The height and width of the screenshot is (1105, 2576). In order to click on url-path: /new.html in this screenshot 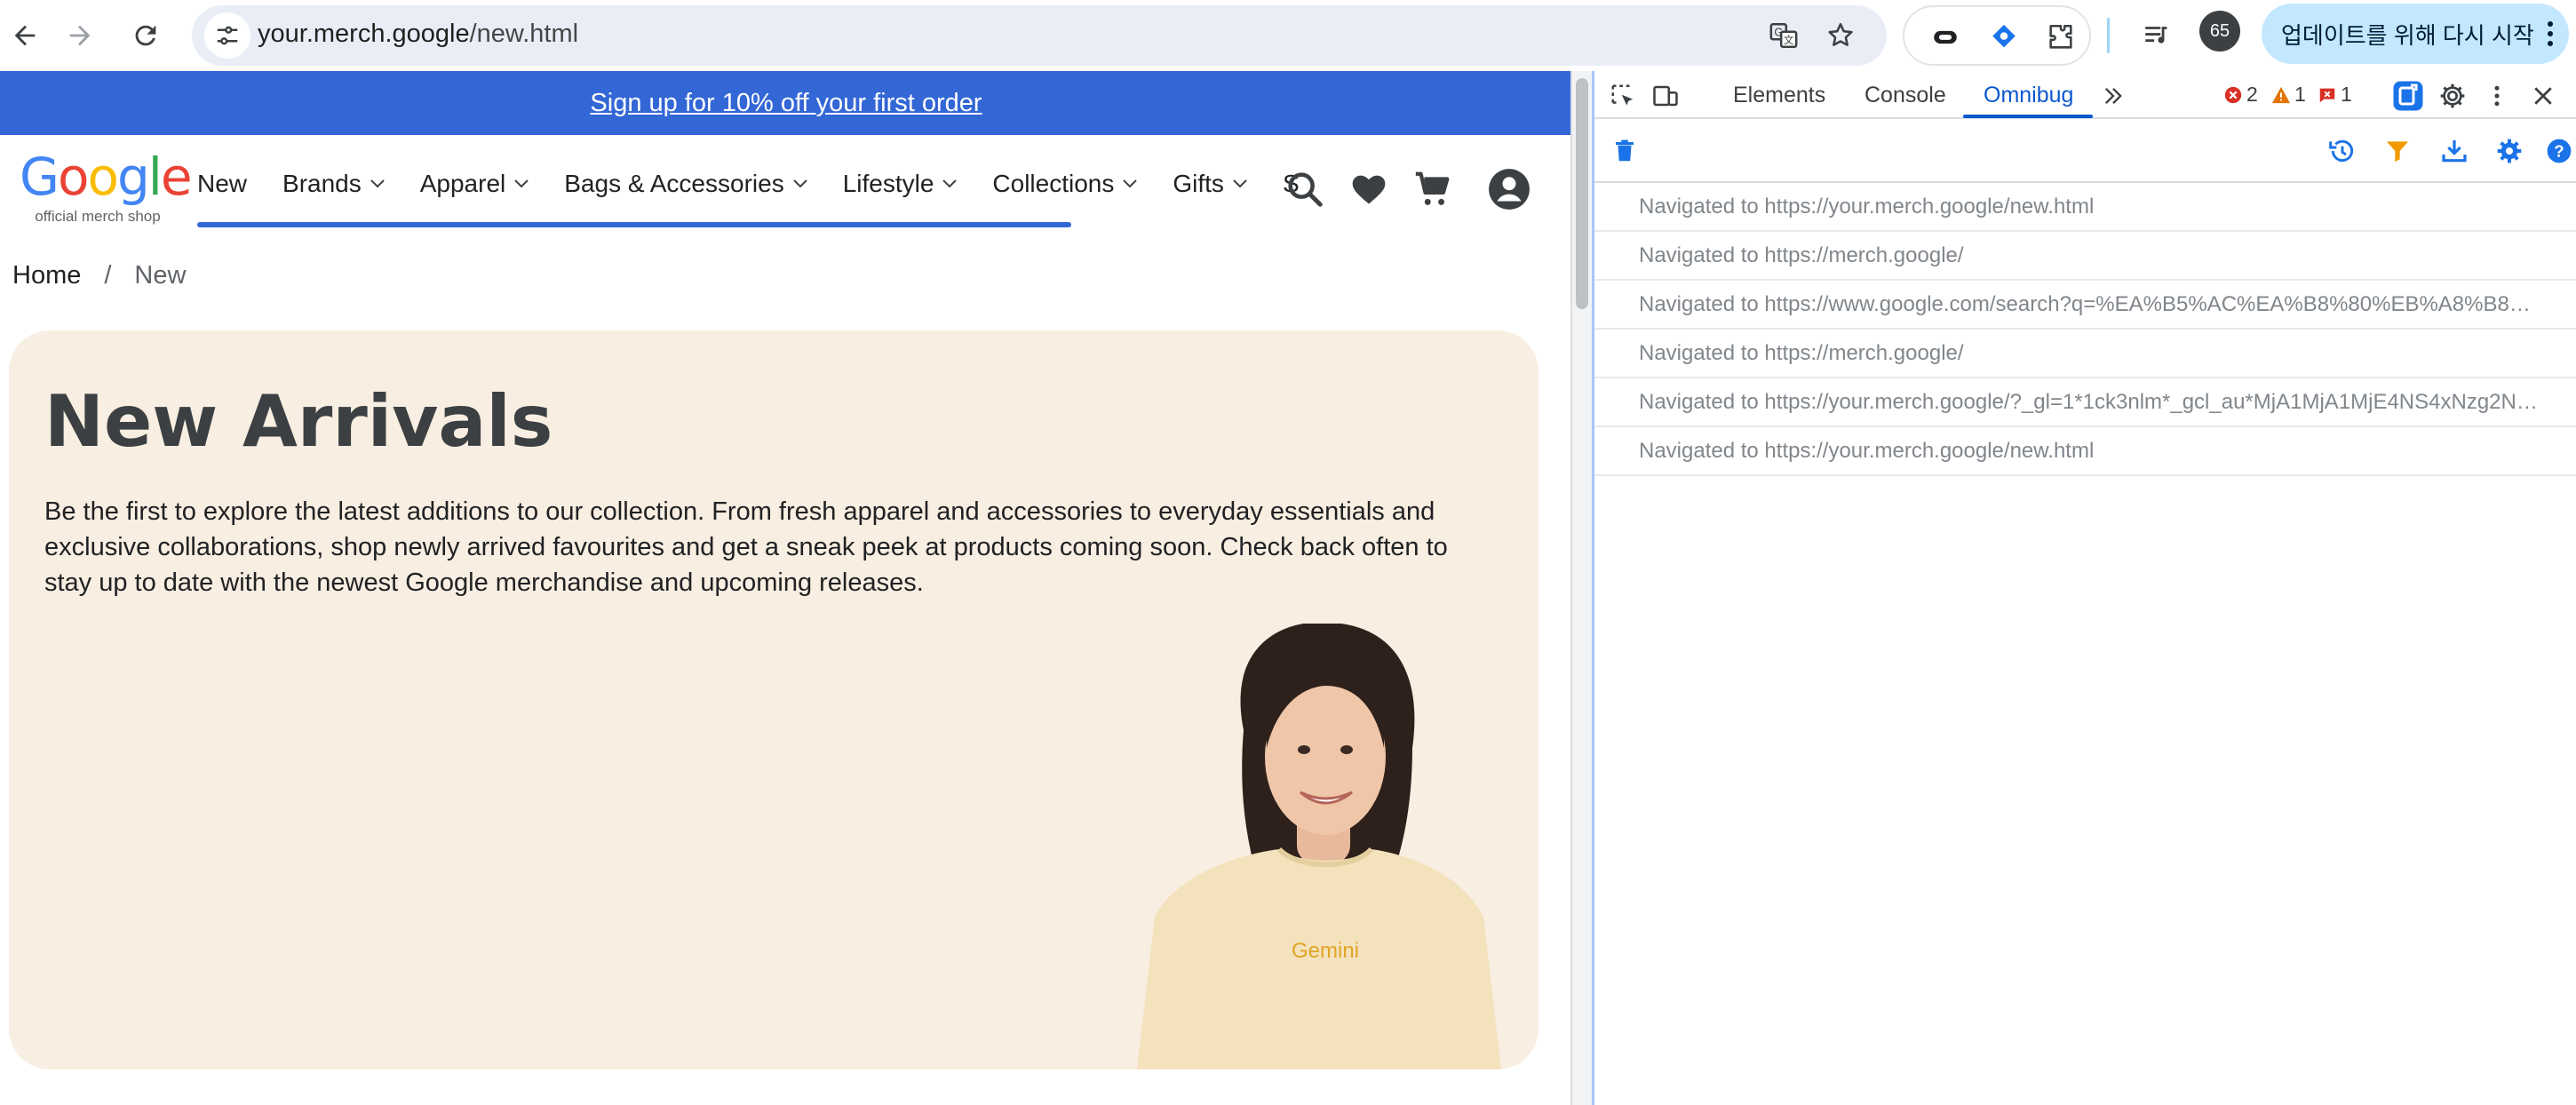, I will do `click(524, 34)`.